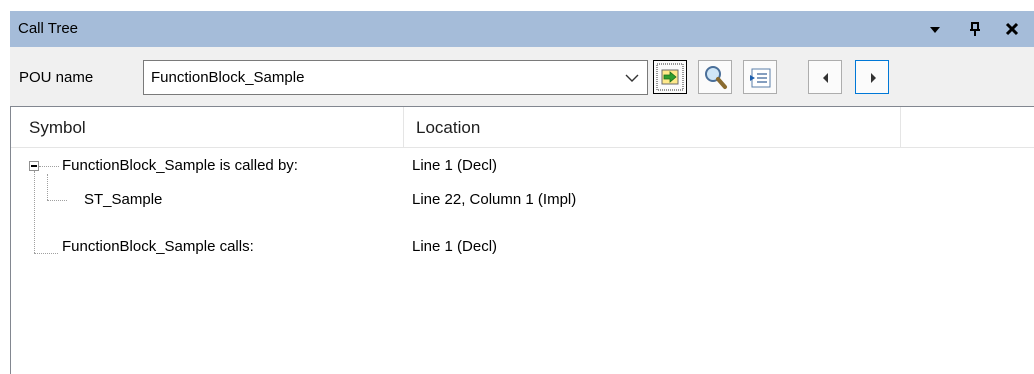 Image resolution: width=1034 pixels, height=374 pixels. I want to click on pou-name-value: FunctionBlock_Sample, so click(228, 77).